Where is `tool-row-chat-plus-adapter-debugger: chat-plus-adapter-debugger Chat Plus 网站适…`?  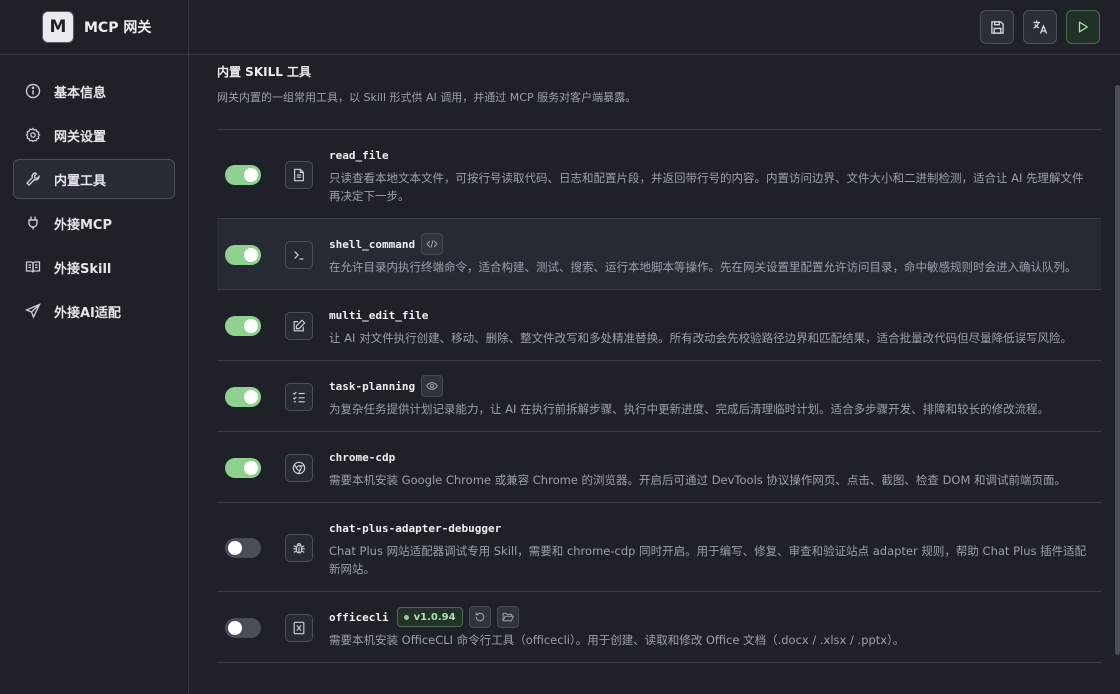
tool-row-chat-plus-adapter-debugger: chat-plus-adapter-debugger Chat Plus 网站适… is located at coordinates (659, 547).